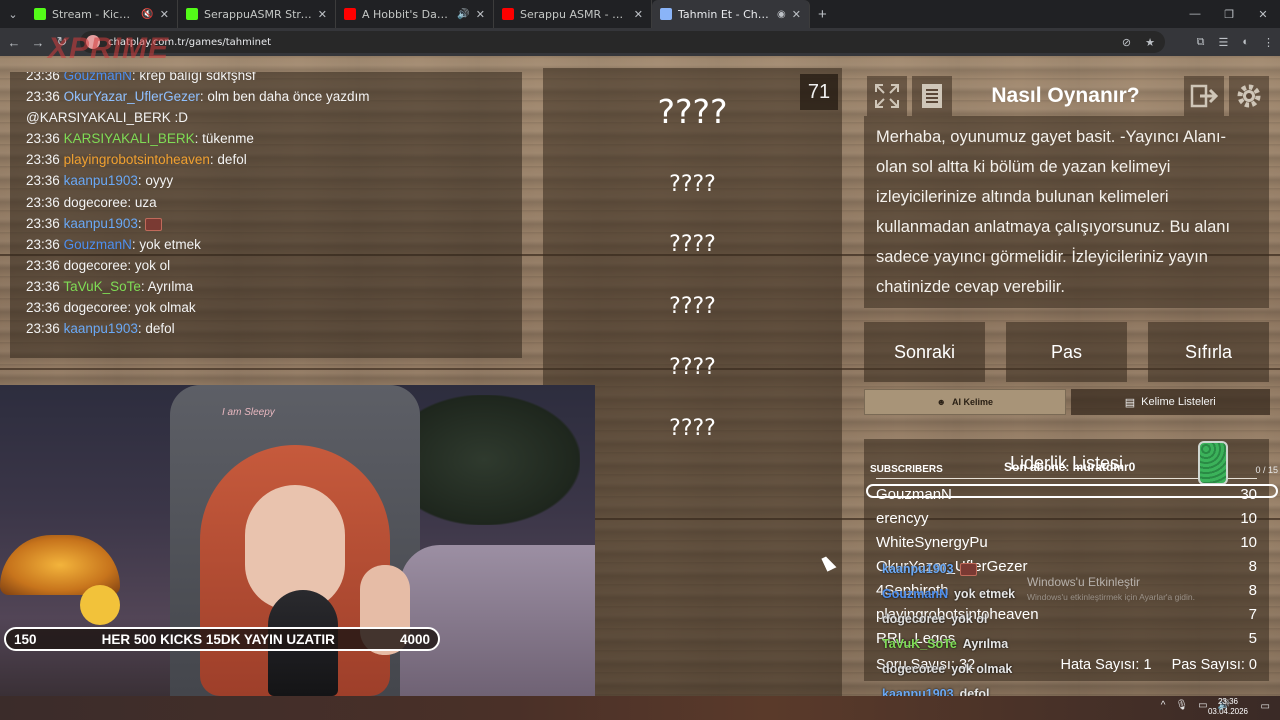 This screenshot has width=1280, height=720. Describe the element at coordinates (945, 644) in the screenshot. I see `overlay-chat-line: TaVuK_SoTe Ayrılma` at that location.